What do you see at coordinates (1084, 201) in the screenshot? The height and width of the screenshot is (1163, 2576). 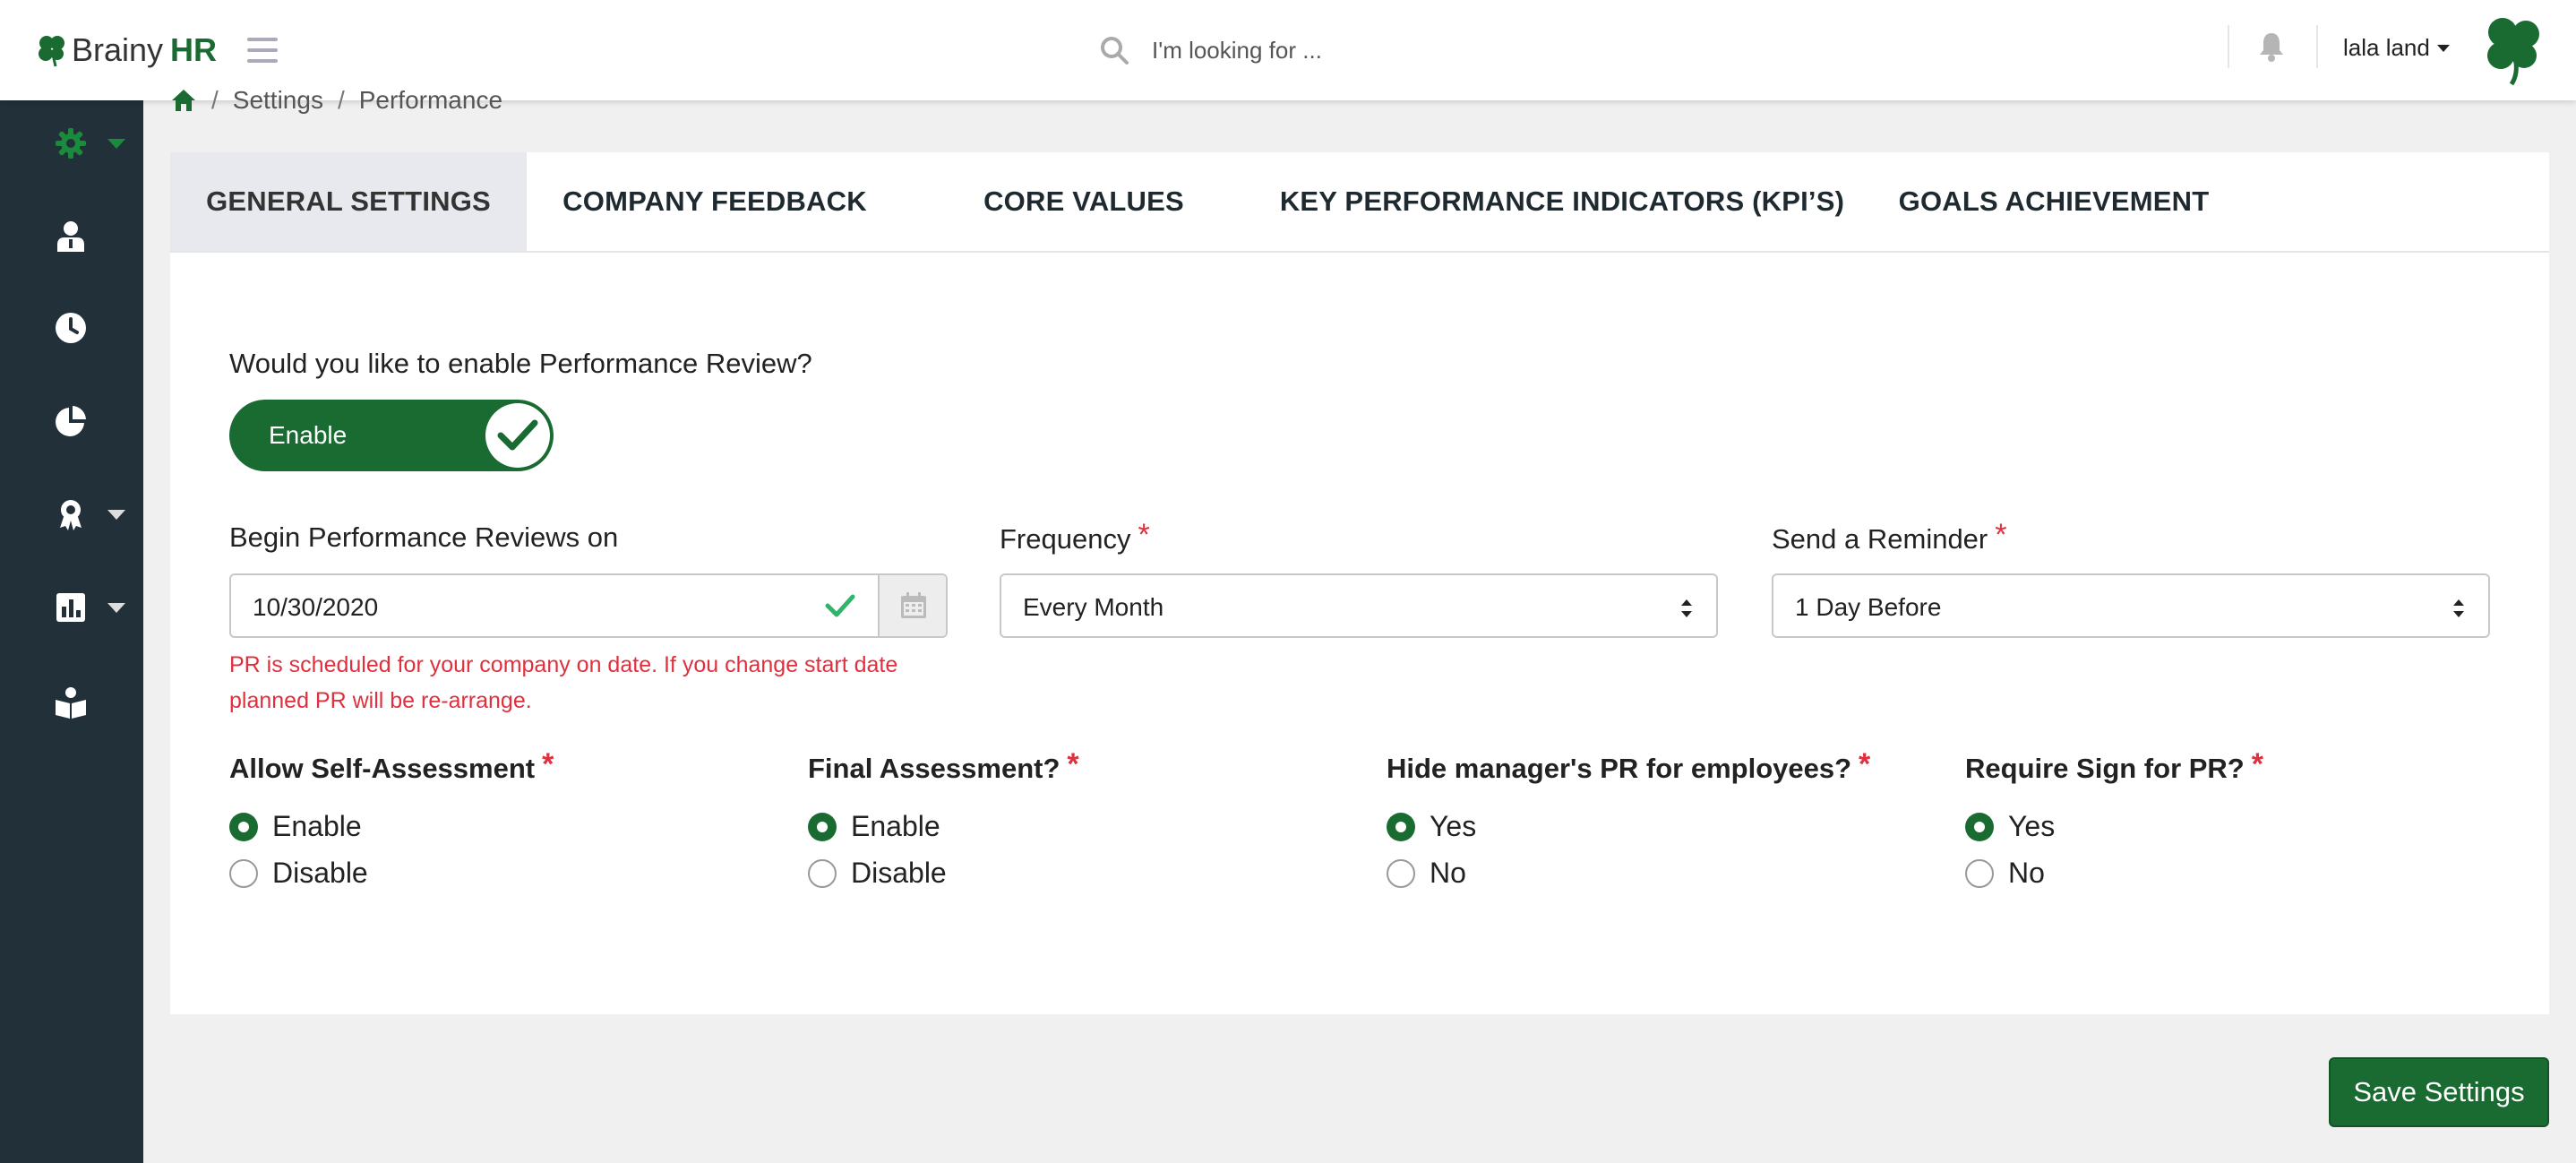 I see `tab-core-values: CORE VALUES` at bounding box center [1084, 201].